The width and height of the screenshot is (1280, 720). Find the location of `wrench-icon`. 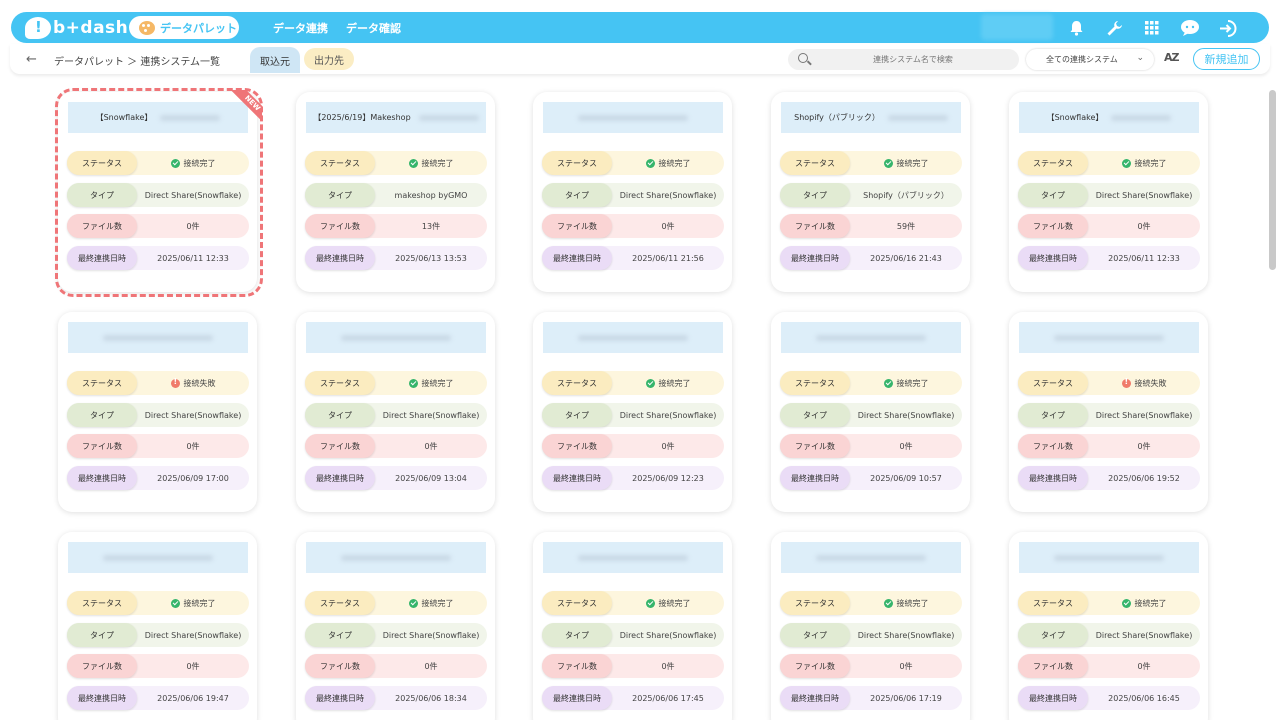

wrench-icon is located at coordinates (1114, 28).